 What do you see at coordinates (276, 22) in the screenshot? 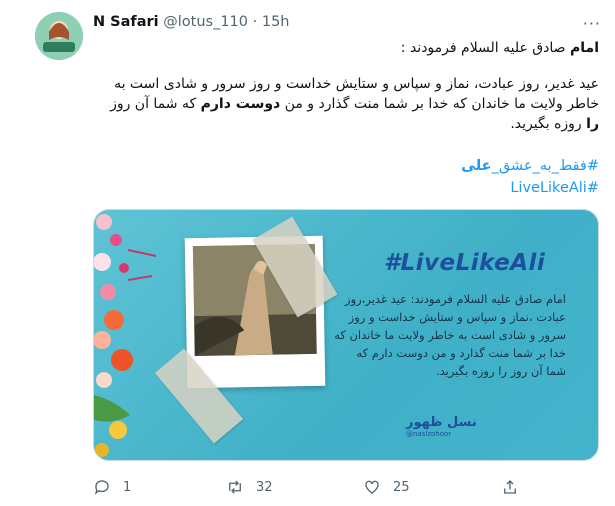
I see `timestamp: 15h` at bounding box center [276, 22].